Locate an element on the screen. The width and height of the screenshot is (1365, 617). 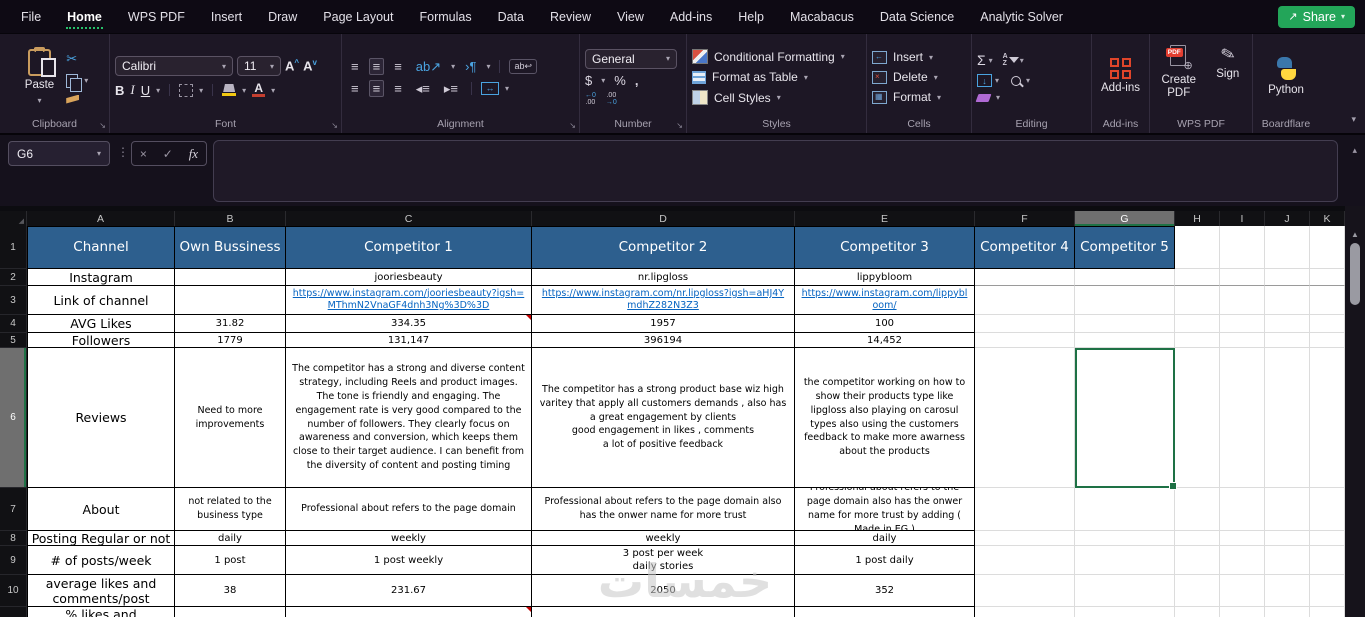
tab-data: Data is located at coordinates (511, 16).